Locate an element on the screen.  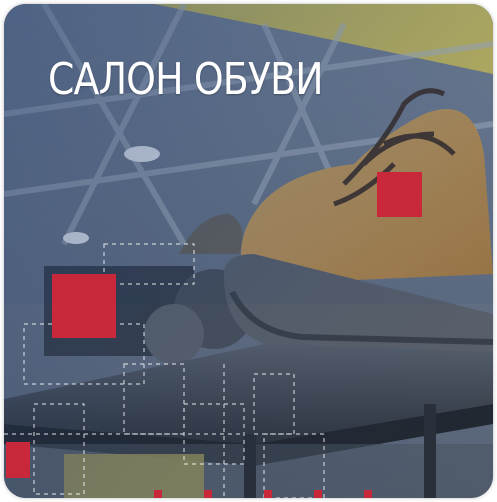
tile-title: САЛОН ОБУВИ is located at coordinates (185, 79).